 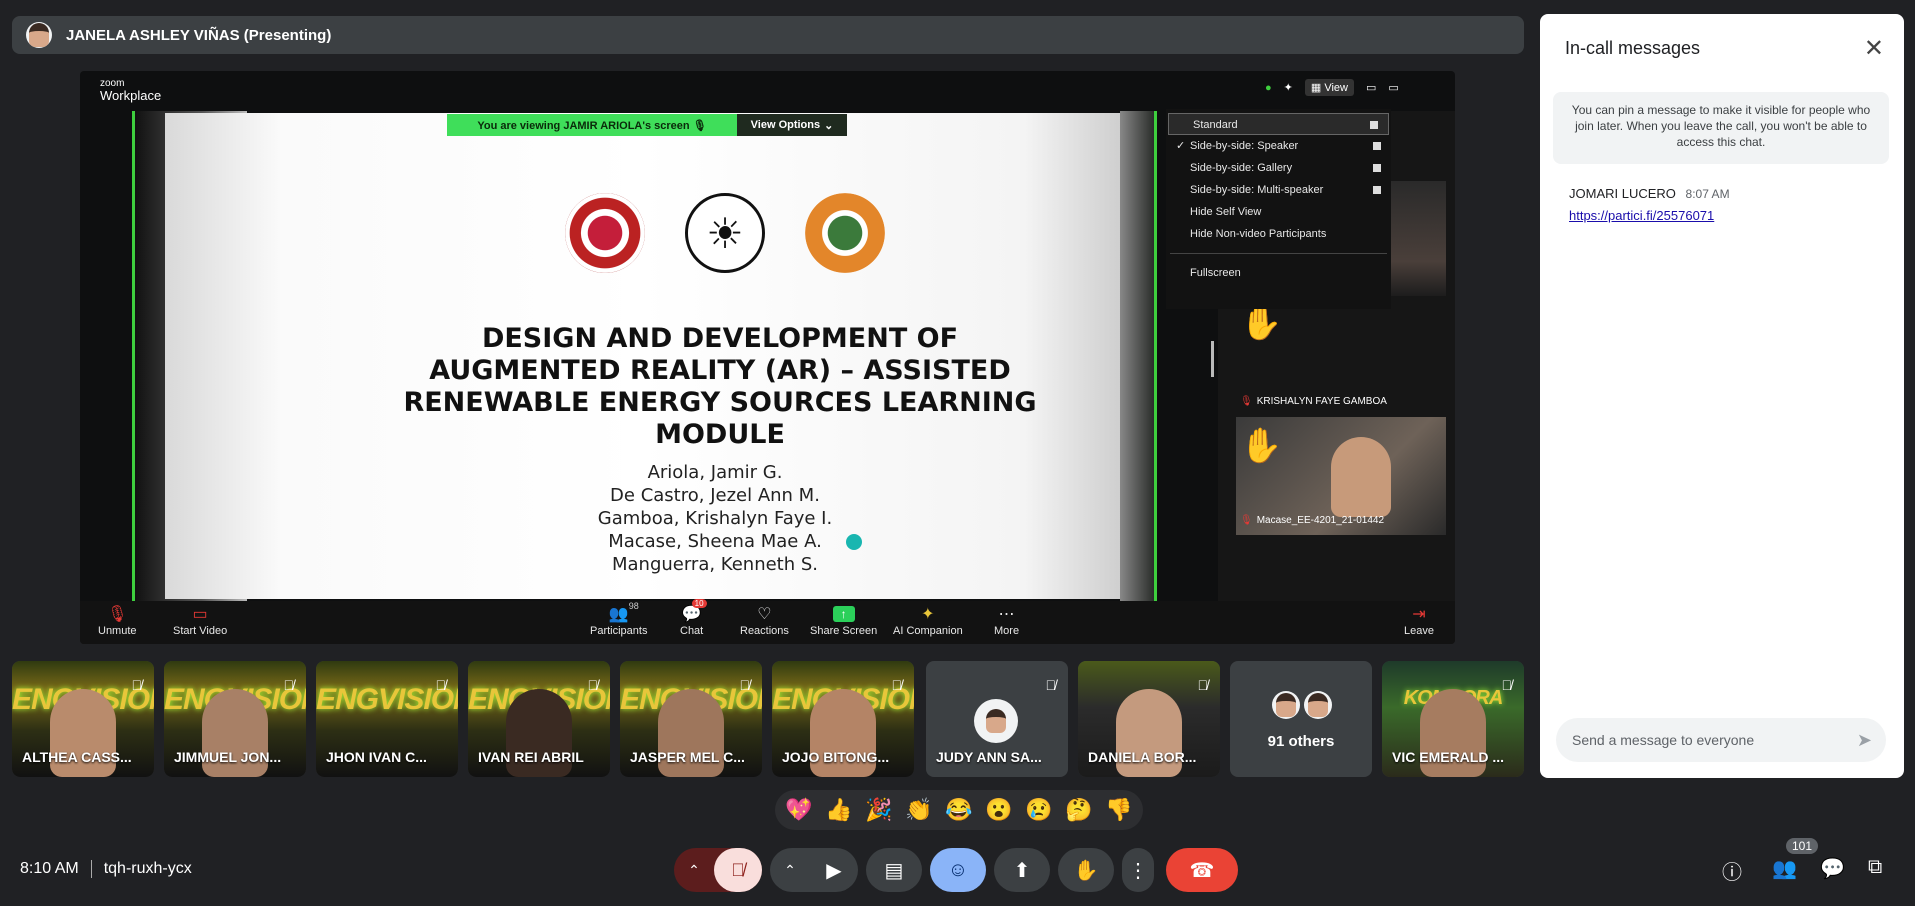 What do you see at coordinates (919, 810) in the screenshot?
I see `reaction-clap: 👏` at bounding box center [919, 810].